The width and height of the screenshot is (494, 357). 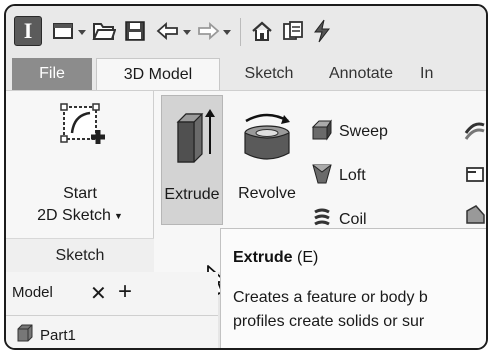 I want to click on loft-label: Loft, so click(x=352, y=175).